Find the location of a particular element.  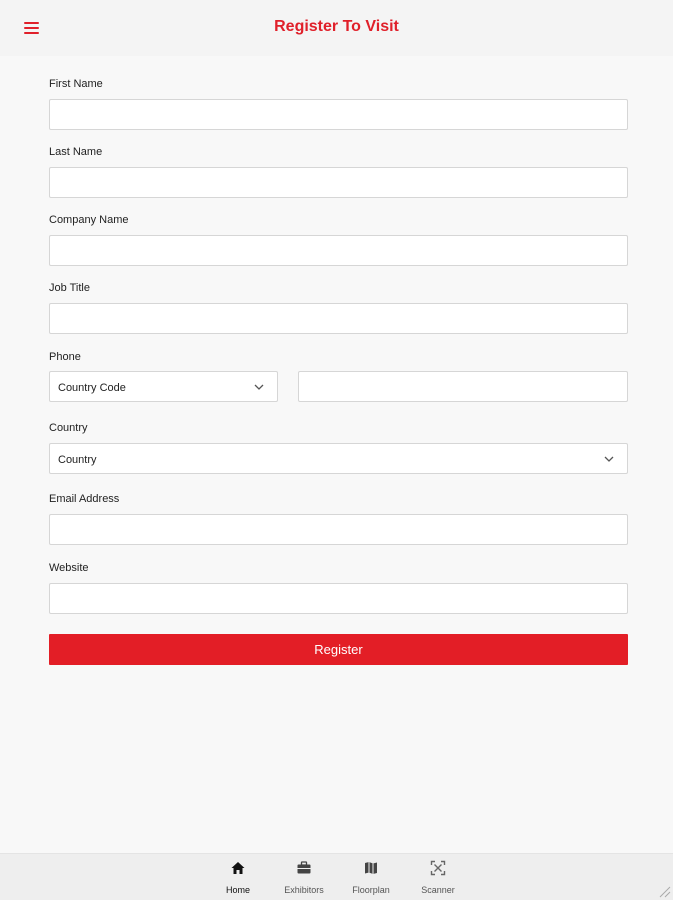

bottom-tab-bar: Home Exhibitors Floorplan Scanner is located at coordinates (336, 876).